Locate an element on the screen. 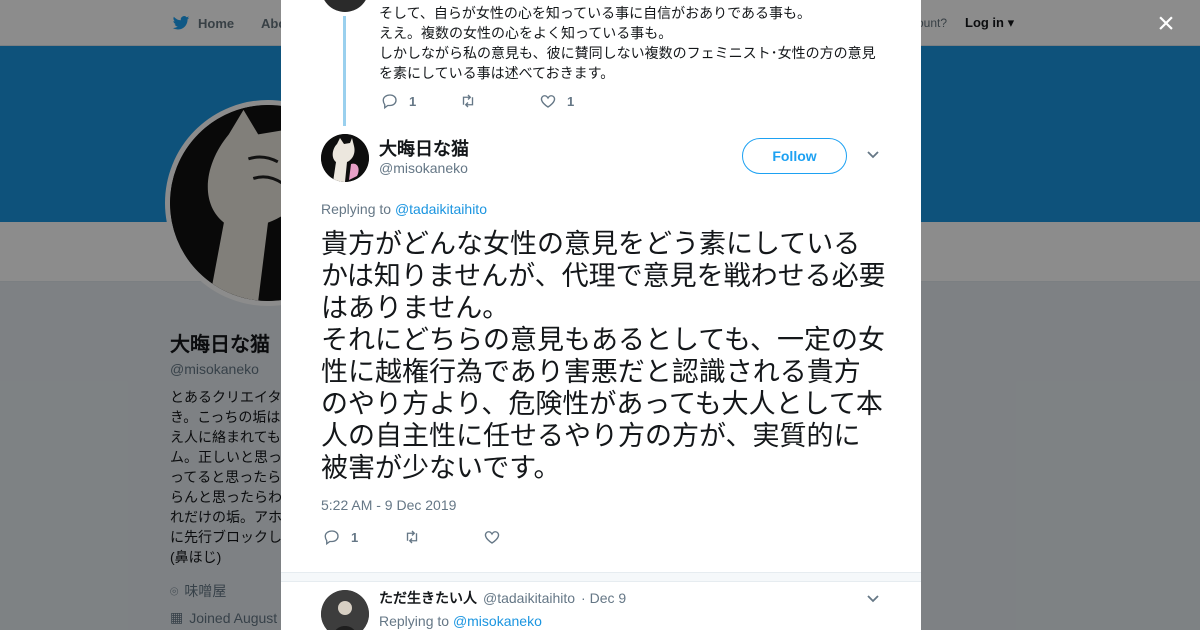 Image resolution: width=1200 pixels, height=630 pixels. main-tweet-author-name: 大晦日な猫 is located at coordinates (424, 148).